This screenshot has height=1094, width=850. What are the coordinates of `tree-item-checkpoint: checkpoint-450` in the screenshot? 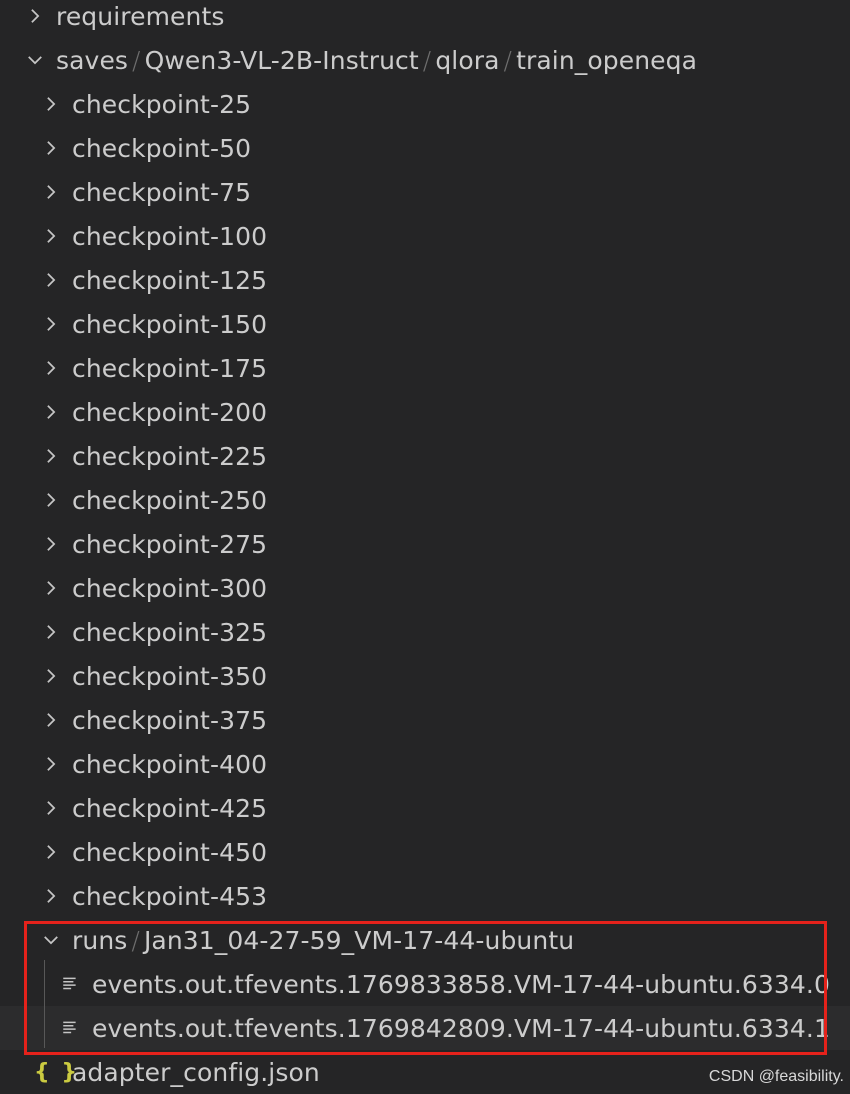 It's located at (425, 852).